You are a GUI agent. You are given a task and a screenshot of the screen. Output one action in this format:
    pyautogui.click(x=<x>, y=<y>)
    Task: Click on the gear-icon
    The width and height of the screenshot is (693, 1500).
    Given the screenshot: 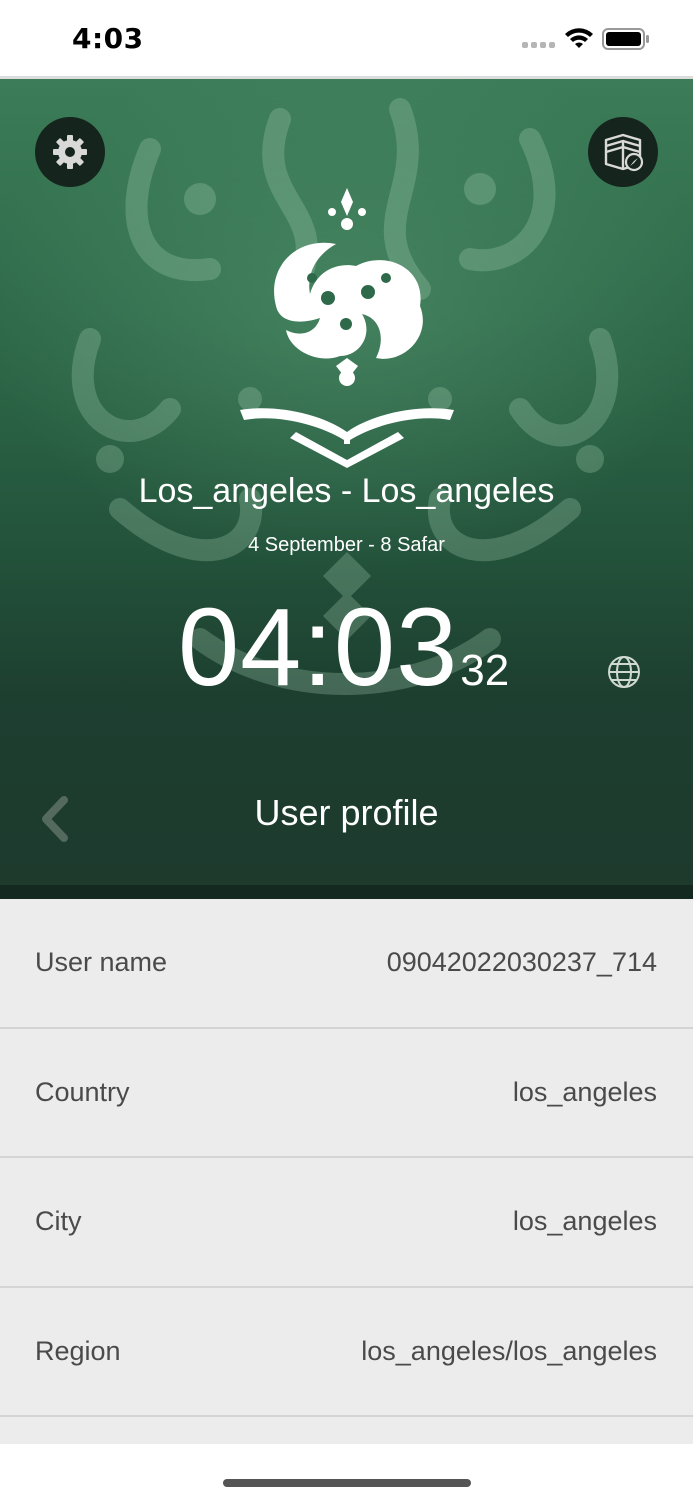 What is the action you would take?
    pyautogui.click(x=70, y=152)
    